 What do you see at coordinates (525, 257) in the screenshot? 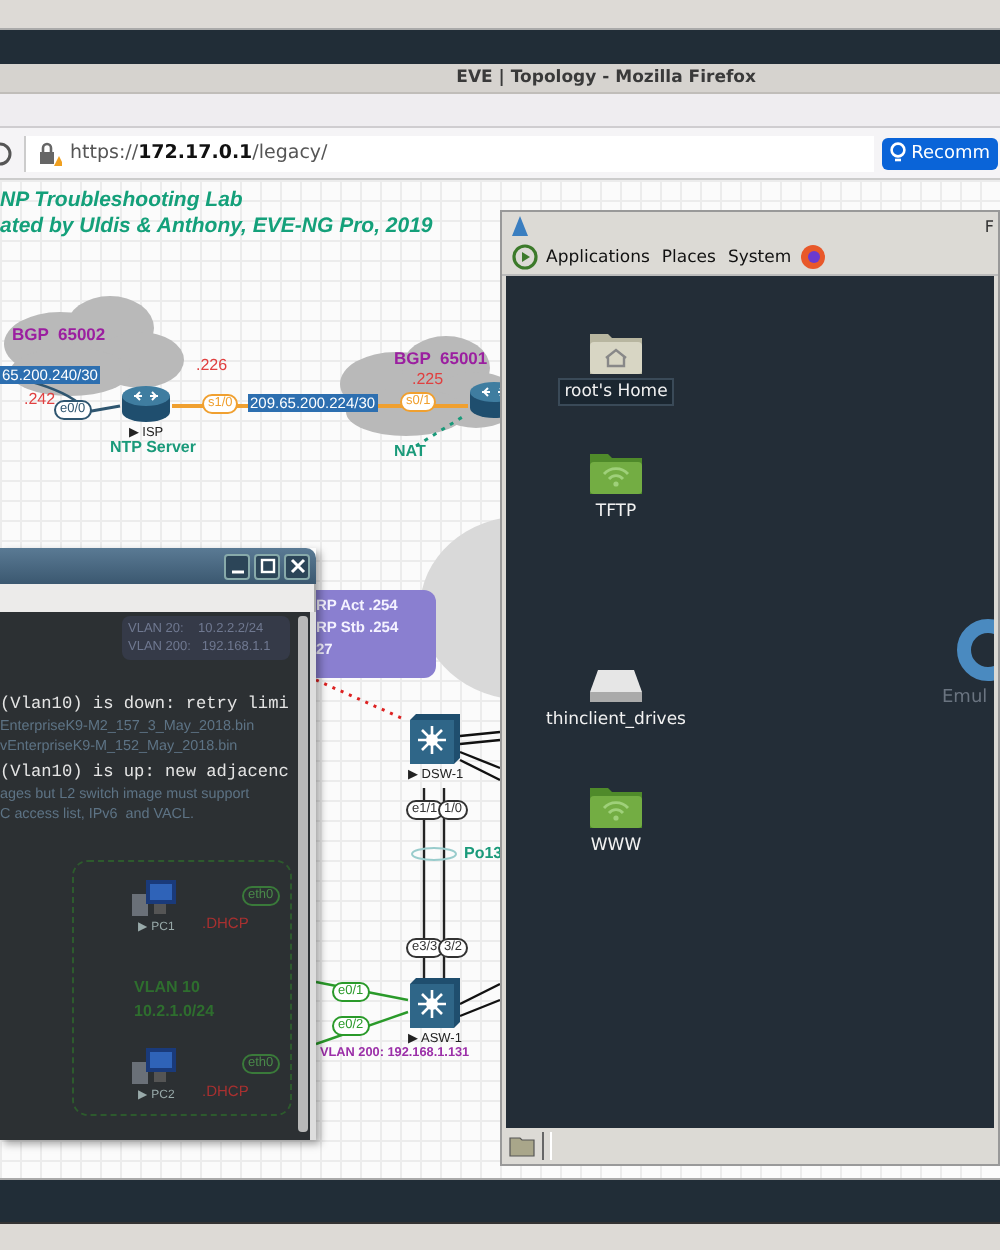
I see `menu-logo-icon` at bounding box center [525, 257].